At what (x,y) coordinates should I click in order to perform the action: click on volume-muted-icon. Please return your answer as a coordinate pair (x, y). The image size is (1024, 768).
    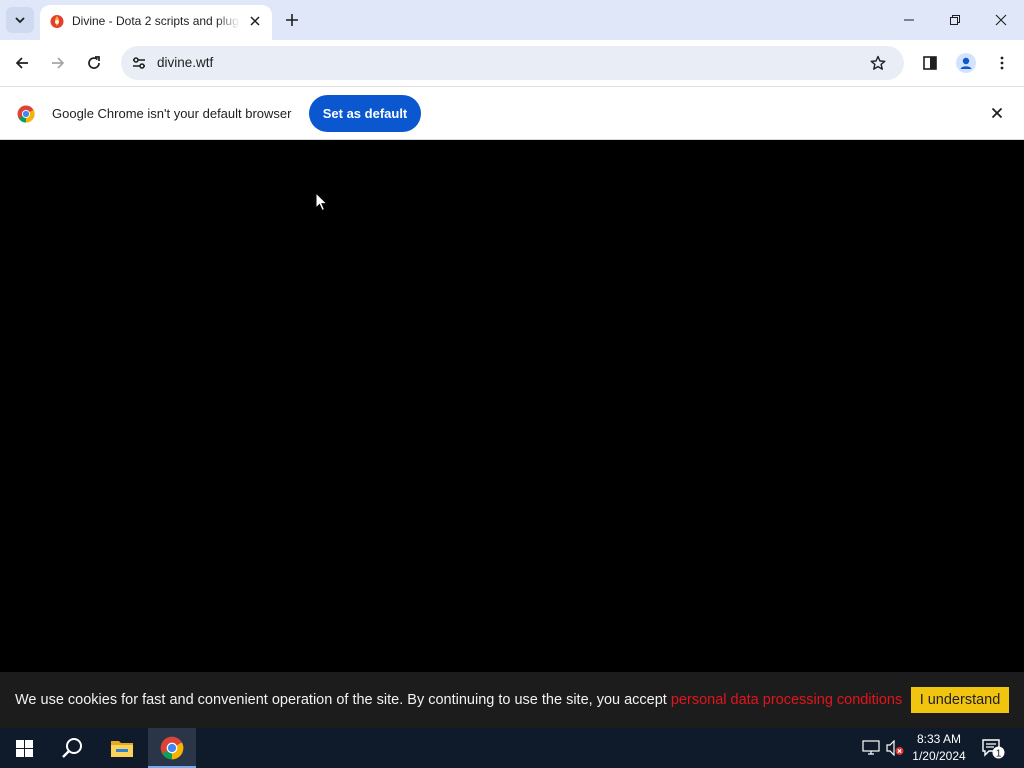
    Looking at the image, I should click on (895, 748).